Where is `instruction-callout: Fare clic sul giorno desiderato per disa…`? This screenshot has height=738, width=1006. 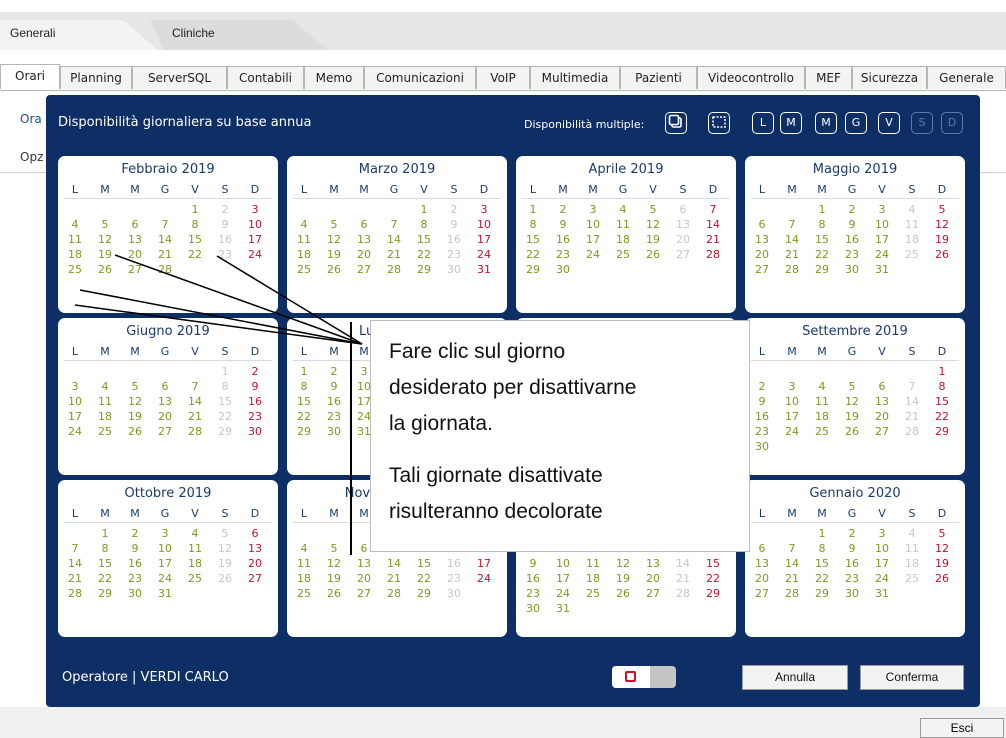
instruction-callout: Fare clic sul giorno desiderato per disa… is located at coordinates (560, 436).